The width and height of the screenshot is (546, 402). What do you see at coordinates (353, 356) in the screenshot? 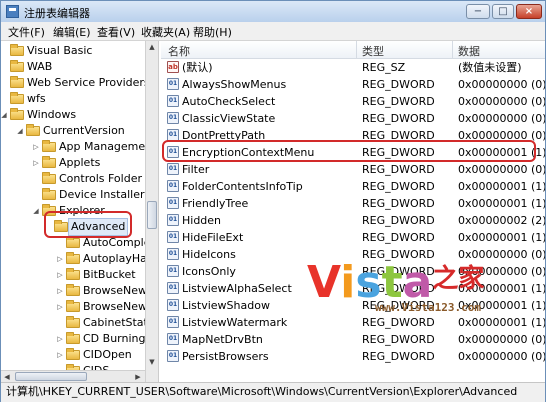
I see `value-row: 01 PersistBrowsers REG_DWORD 0x00000000 (0)` at bounding box center [353, 356].